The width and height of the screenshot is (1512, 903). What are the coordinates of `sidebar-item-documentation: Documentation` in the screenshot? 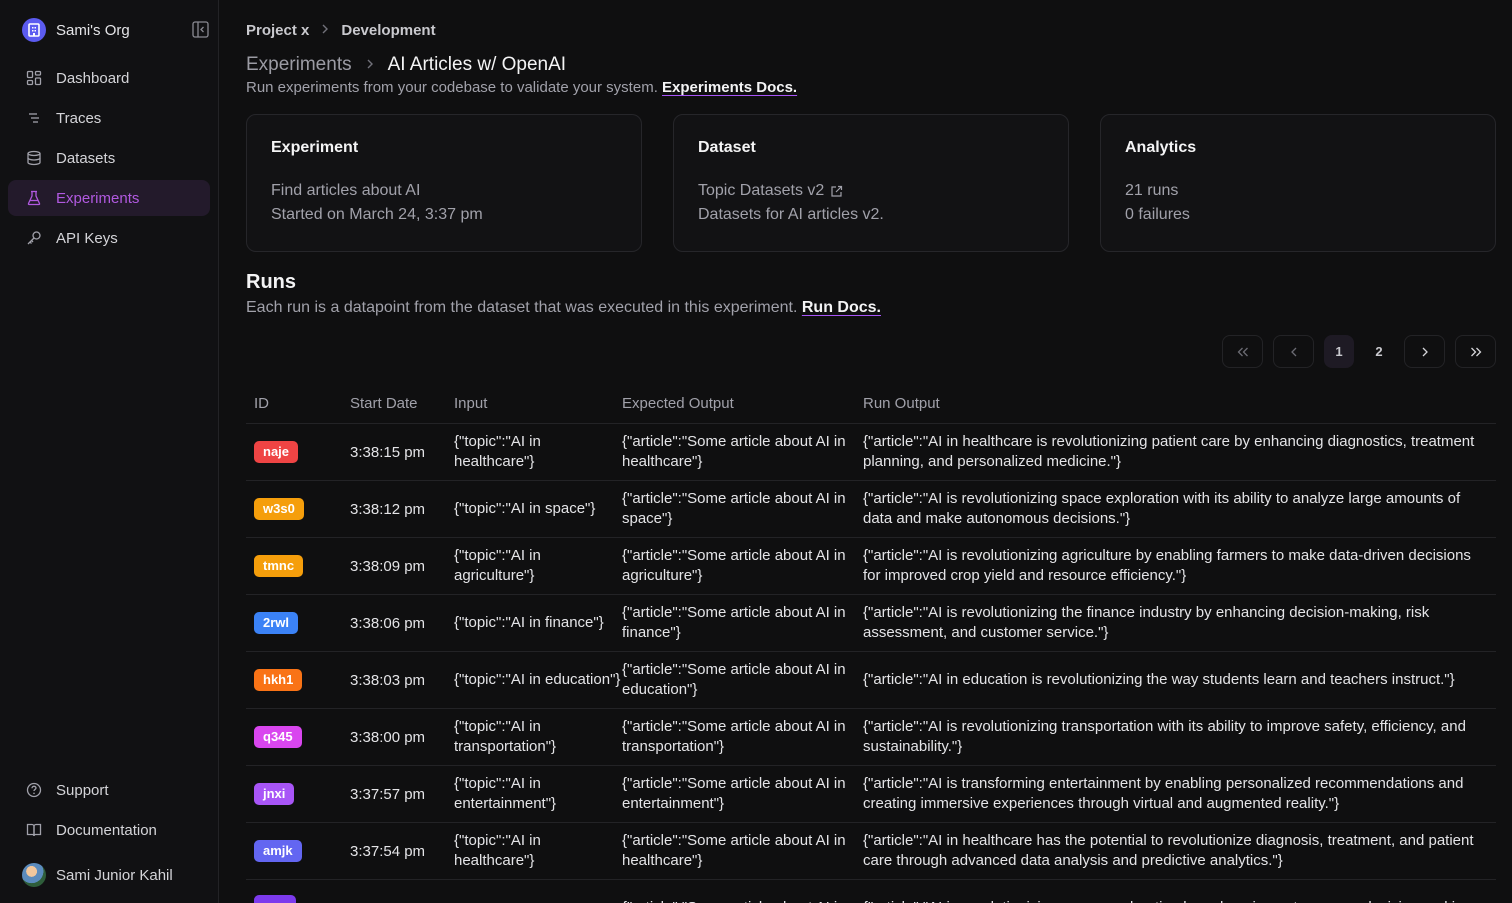 It's located at (109, 830).